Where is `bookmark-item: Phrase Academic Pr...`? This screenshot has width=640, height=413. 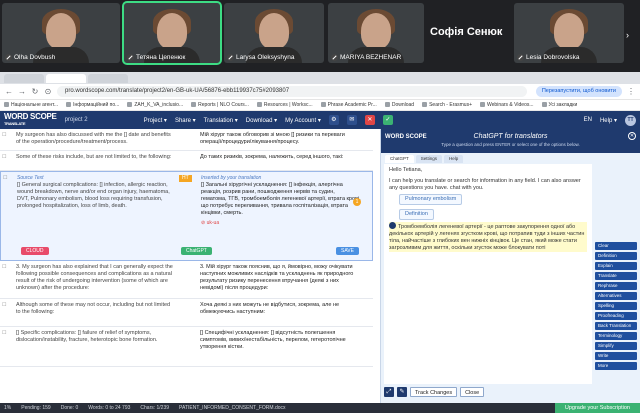
bookmark-item: Phrase Academic Pr... is located at coordinates (348, 105).